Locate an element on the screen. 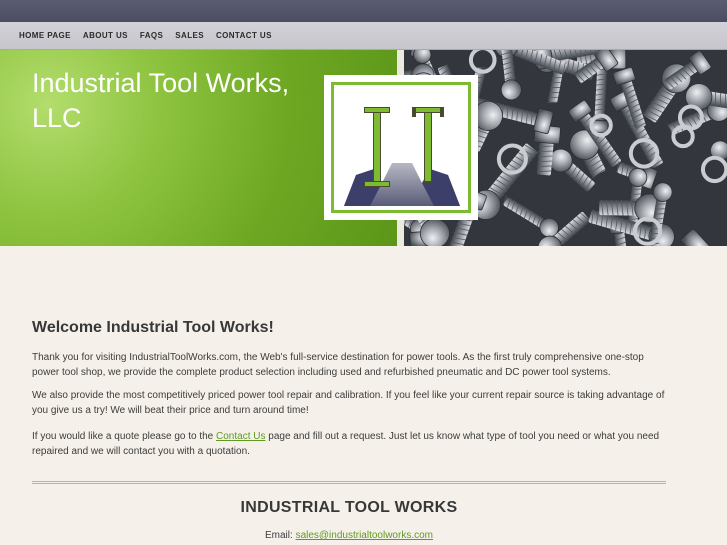  top-bar is located at coordinates (363, 11).